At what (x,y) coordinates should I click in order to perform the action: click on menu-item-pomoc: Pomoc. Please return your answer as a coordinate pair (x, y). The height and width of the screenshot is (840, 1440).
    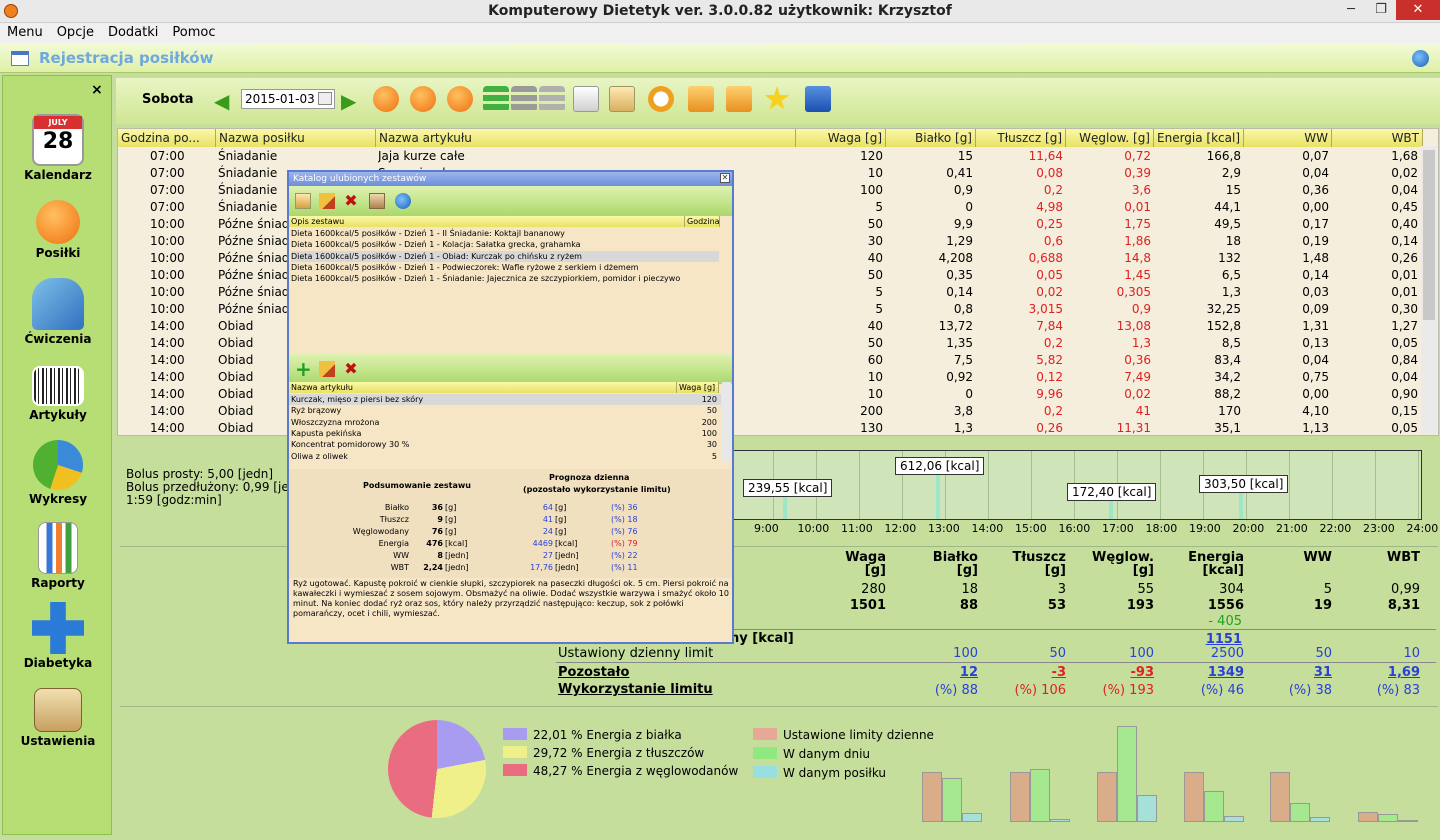
    Looking at the image, I should click on (193, 32).